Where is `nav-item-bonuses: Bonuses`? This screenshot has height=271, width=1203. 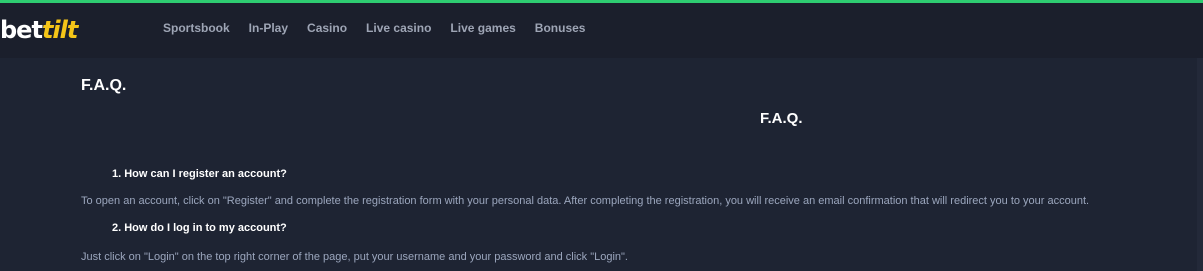
nav-item-bonuses: Bonuses is located at coordinates (560, 28).